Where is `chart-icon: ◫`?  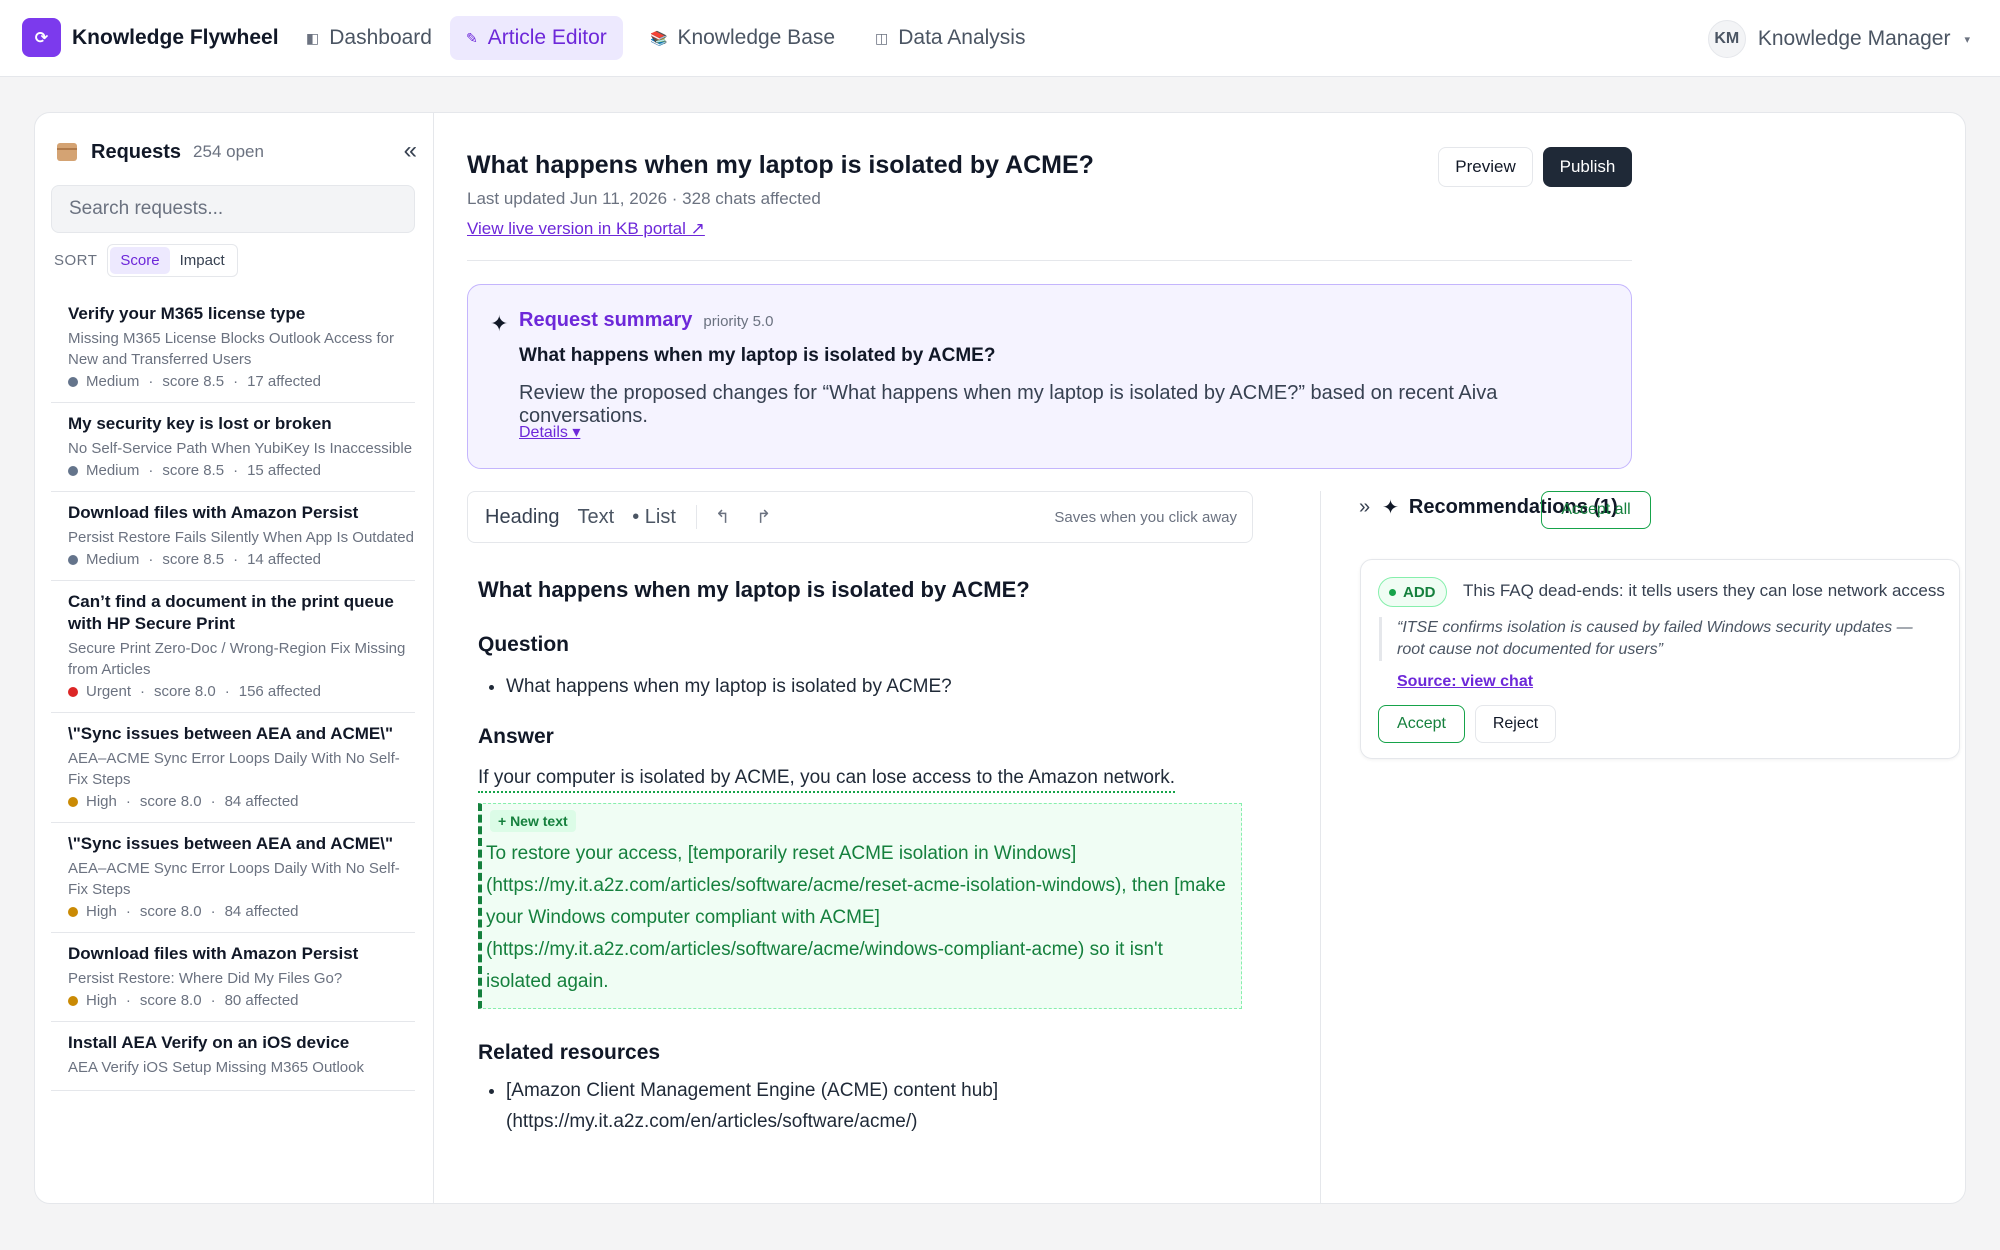 chart-icon: ◫ is located at coordinates (882, 37).